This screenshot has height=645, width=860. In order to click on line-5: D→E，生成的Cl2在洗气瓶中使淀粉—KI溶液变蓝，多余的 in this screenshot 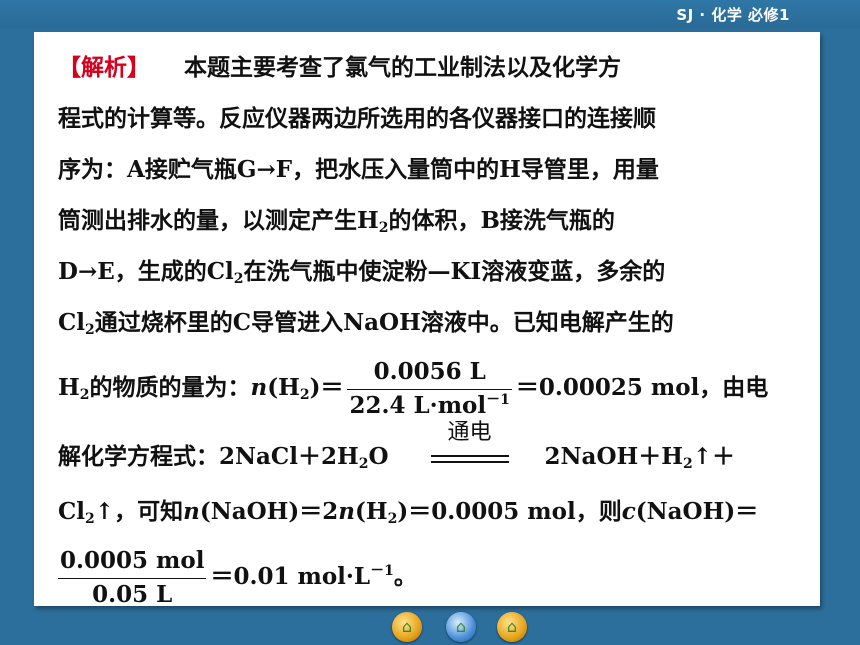, I will do `click(362, 272)`.